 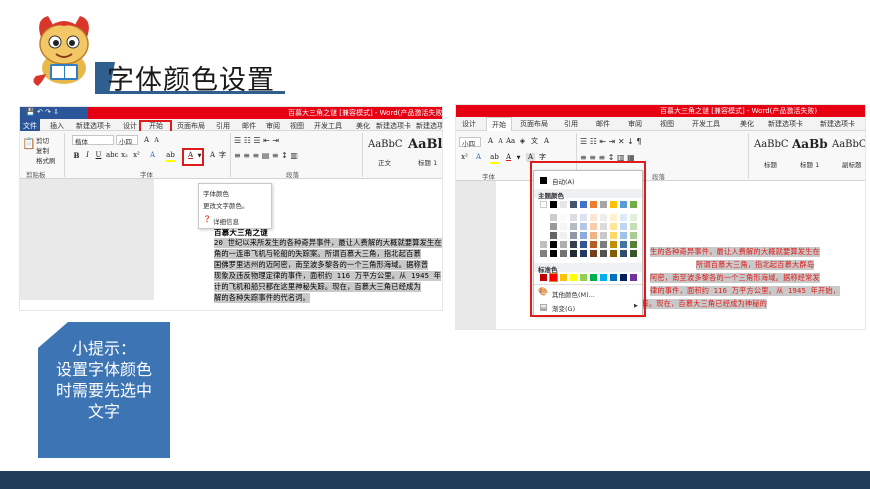 What do you see at coordinates (256, 140) in the screenshot?
I see `list-buttons-icon: ☰ ☷ ☰ ⇤ ⇥` at bounding box center [256, 140].